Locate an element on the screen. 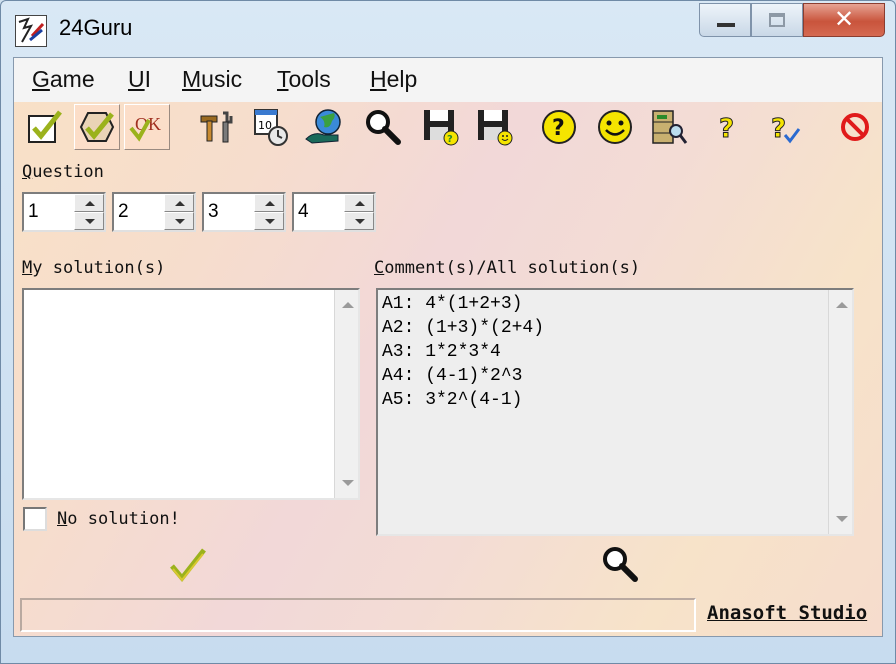  question-mark-icon: ? is located at coordinates (727, 129).